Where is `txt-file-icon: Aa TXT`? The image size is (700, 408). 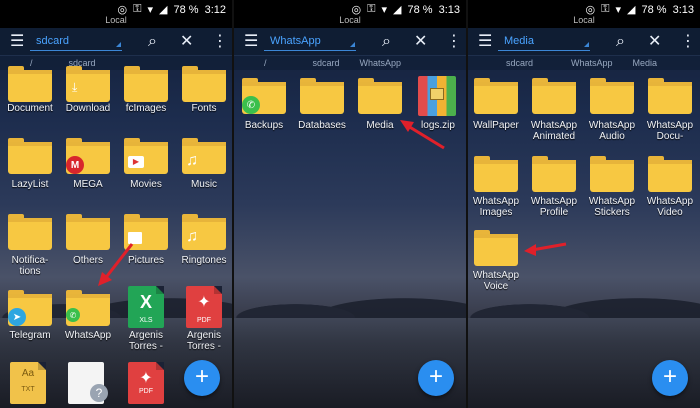
txt-file-icon: Aa TXT is located at coordinates (28, 383).